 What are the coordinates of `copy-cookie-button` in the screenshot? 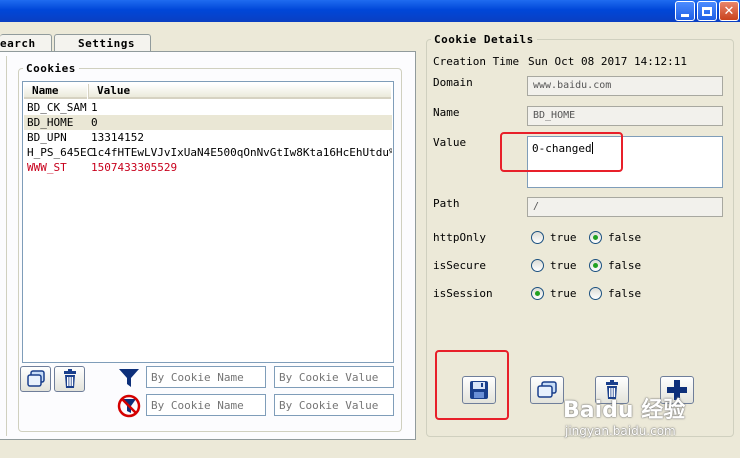 It's located at (35, 379).